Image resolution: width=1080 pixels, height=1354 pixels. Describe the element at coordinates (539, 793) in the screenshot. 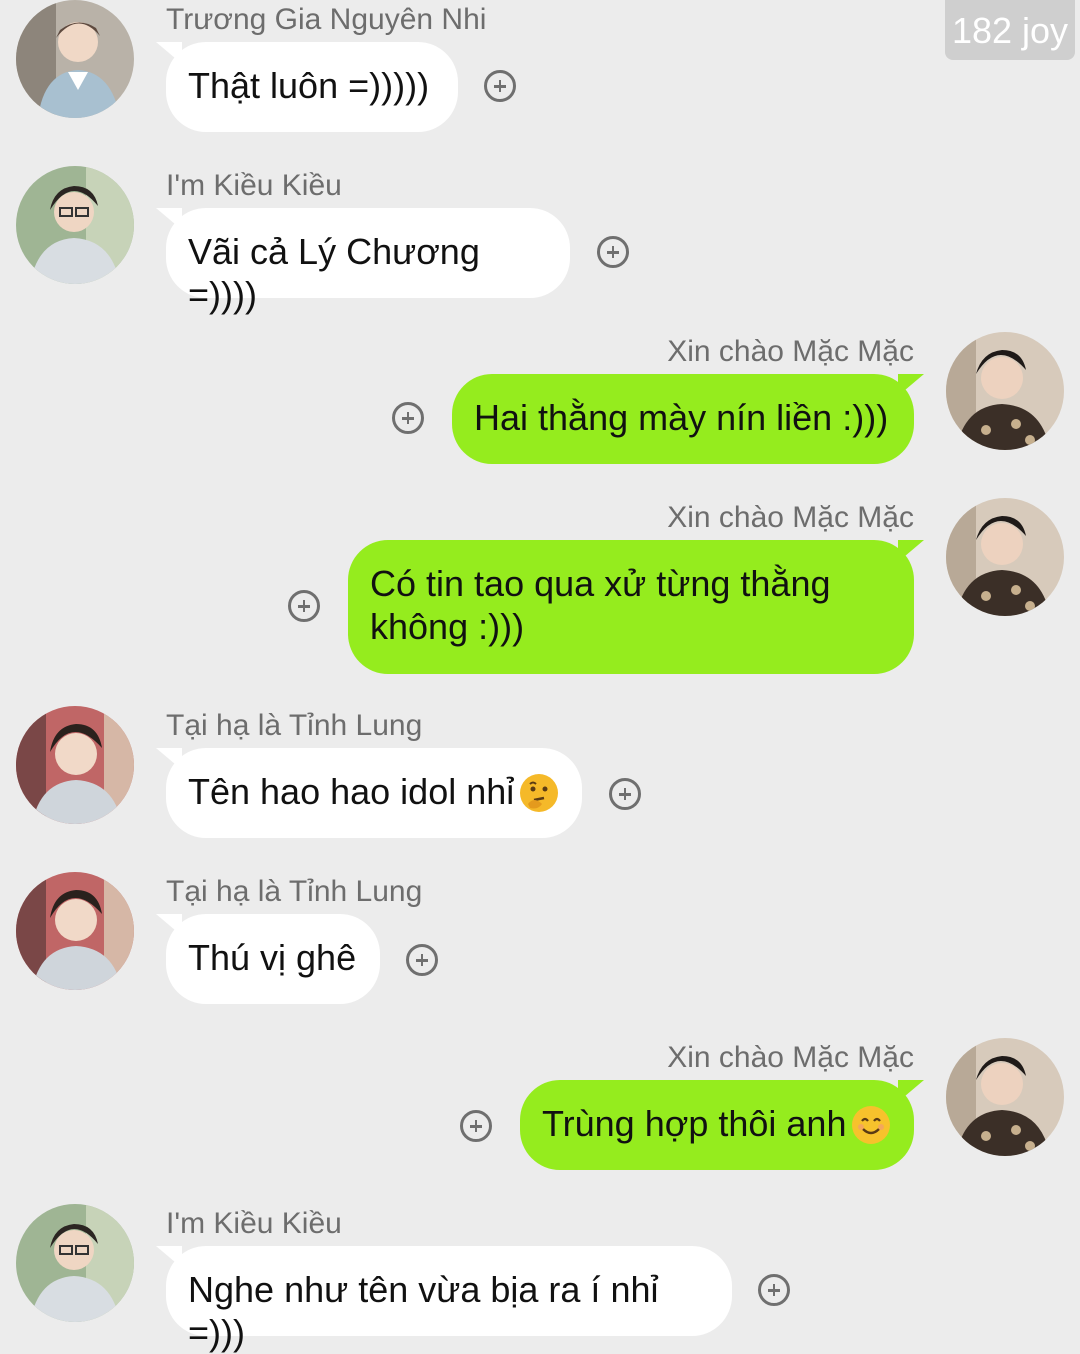

I see `thinking-face-emoji` at that location.